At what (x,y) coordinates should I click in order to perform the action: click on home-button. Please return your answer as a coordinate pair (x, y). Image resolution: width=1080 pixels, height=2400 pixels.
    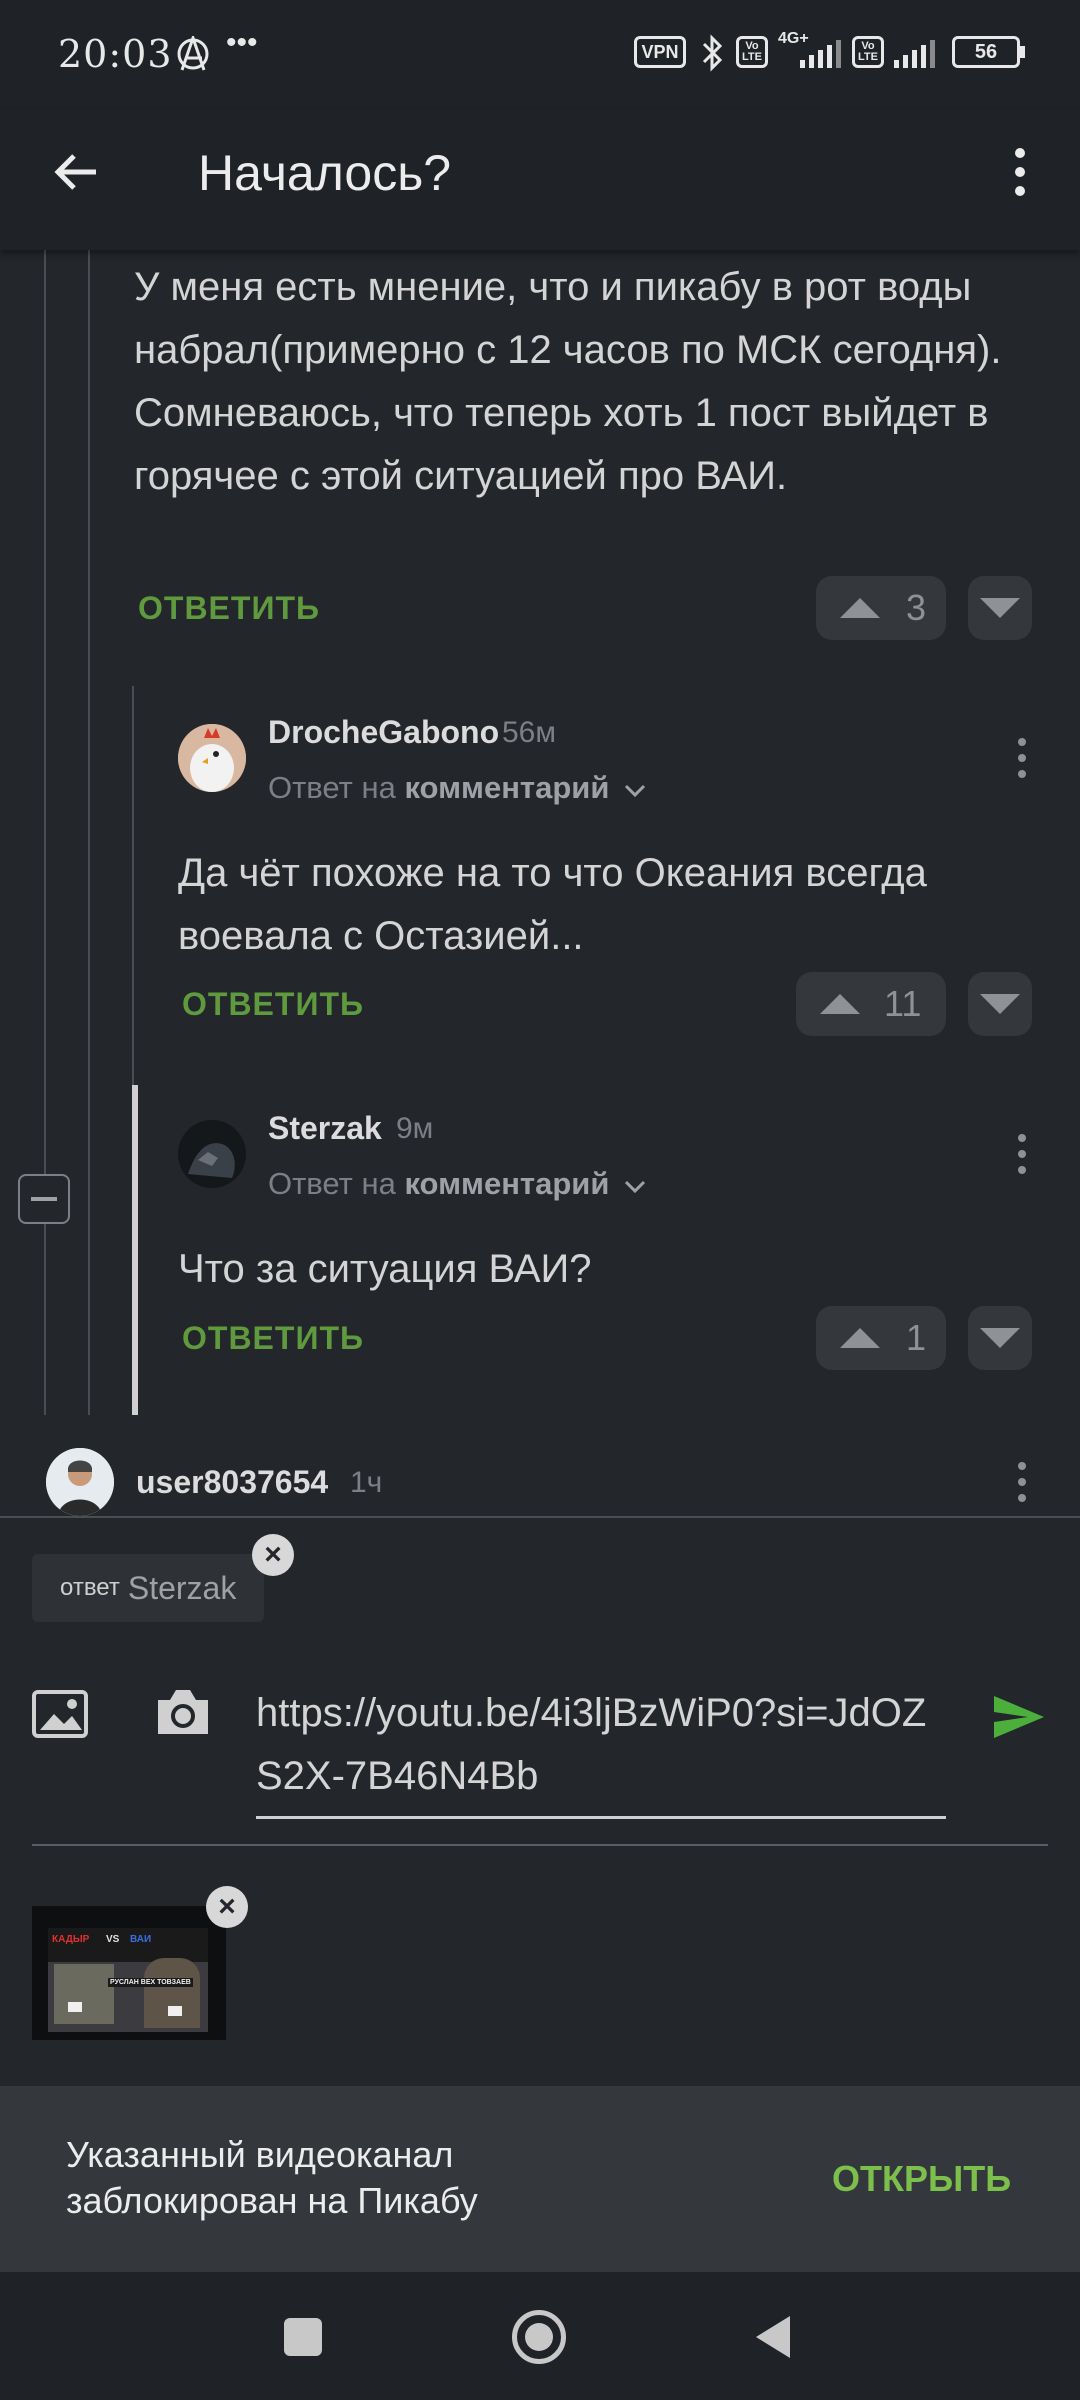
    Looking at the image, I should click on (539, 2337).